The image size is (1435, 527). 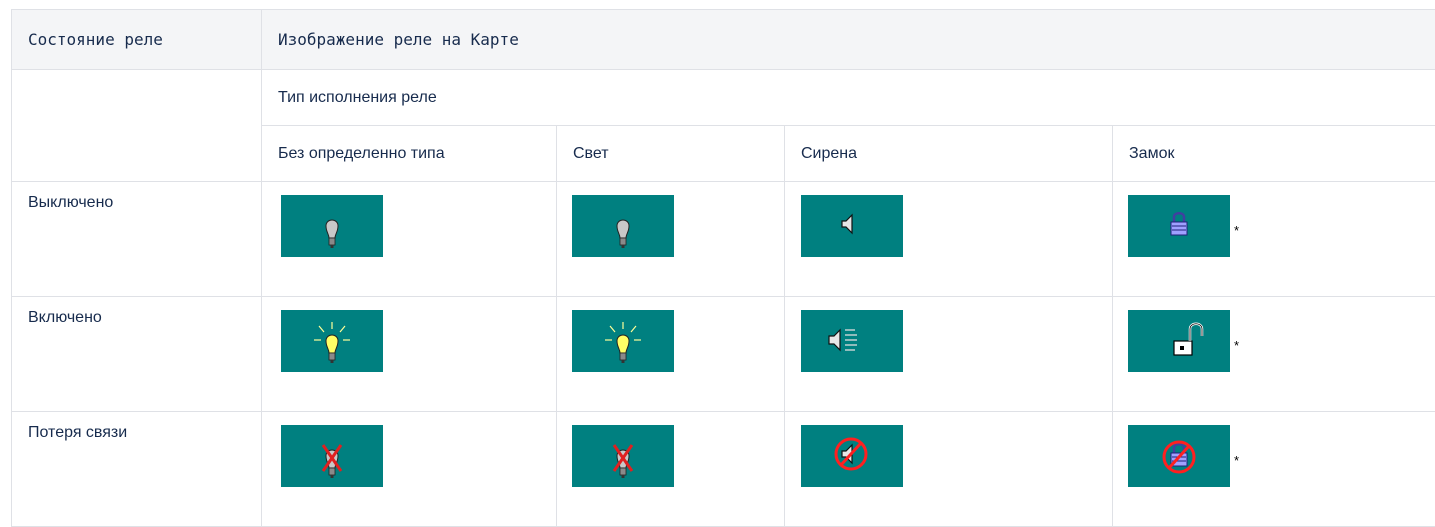 What do you see at coordinates (1179, 226) in the screenshot?
I see `lock-closed-icon` at bounding box center [1179, 226].